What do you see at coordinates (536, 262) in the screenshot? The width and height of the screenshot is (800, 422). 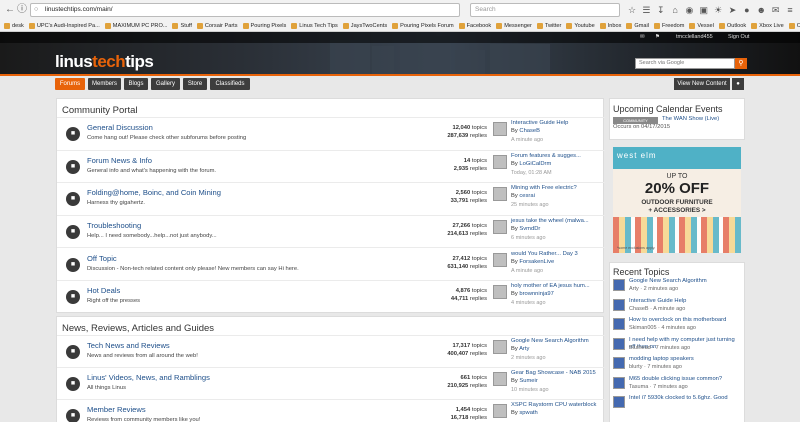 I see `author-link: ForsakenLive` at bounding box center [536, 262].